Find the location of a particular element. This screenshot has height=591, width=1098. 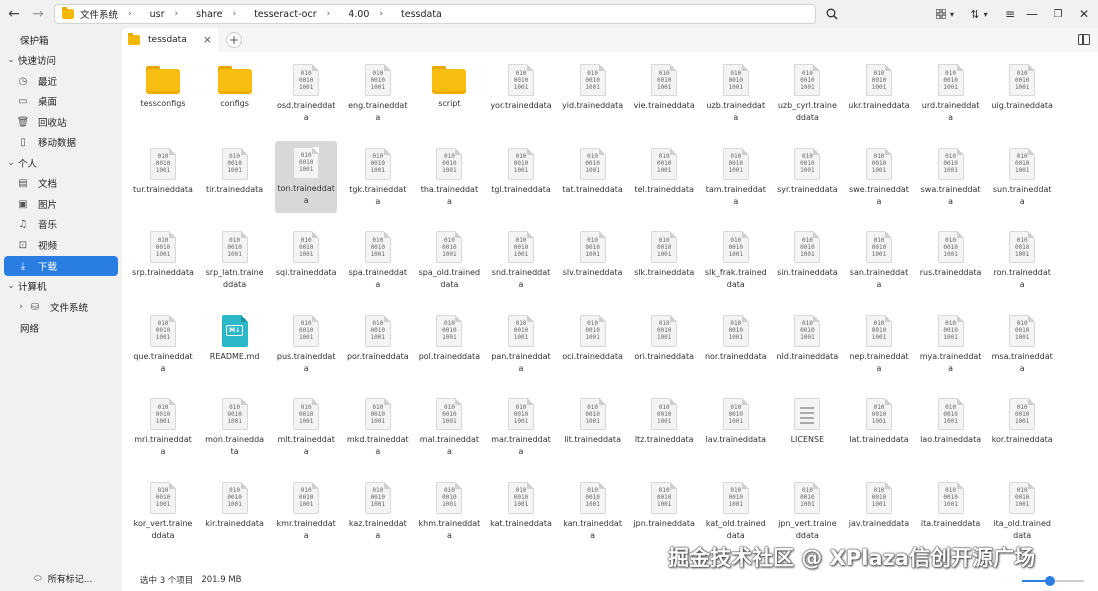

file-item: 010 0010 1001 tha.traineddata is located at coordinates (449, 175).